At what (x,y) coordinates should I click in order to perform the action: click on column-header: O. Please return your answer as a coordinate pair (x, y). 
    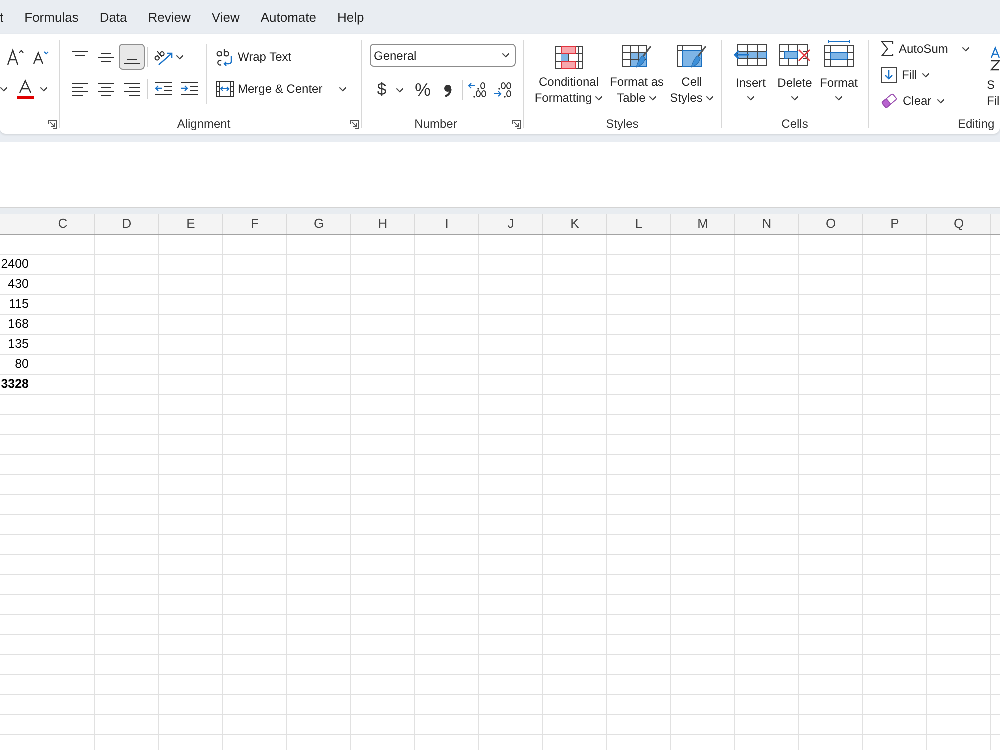
    Looking at the image, I should click on (831, 224).